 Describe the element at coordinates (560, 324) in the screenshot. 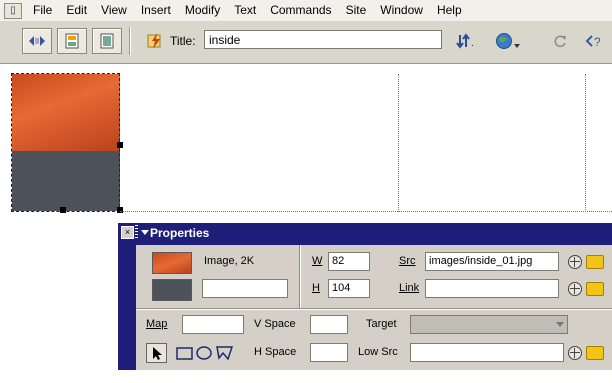

I see `dropdown-arrow-icon` at that location.